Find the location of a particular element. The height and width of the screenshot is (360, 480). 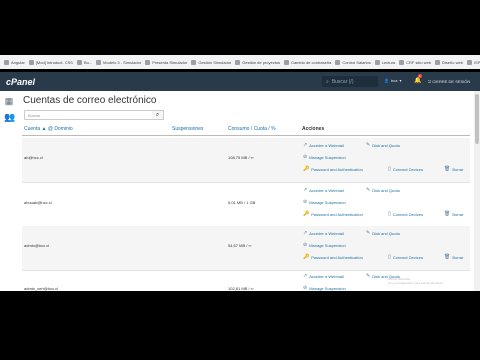

user-menu: 👤 bca ▾ is located at coordinates (392, 80).